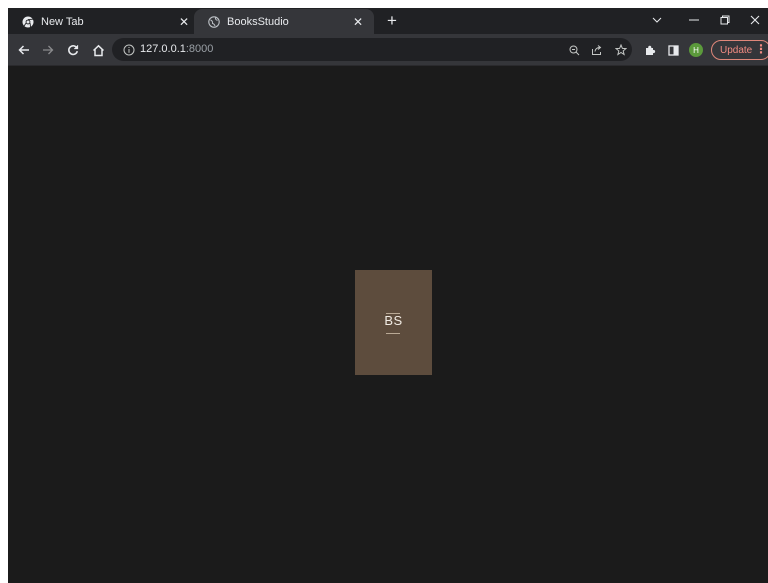 The width and height of the screenshot is (768, 583). I want to click on close-window-button, so click(754, 20).